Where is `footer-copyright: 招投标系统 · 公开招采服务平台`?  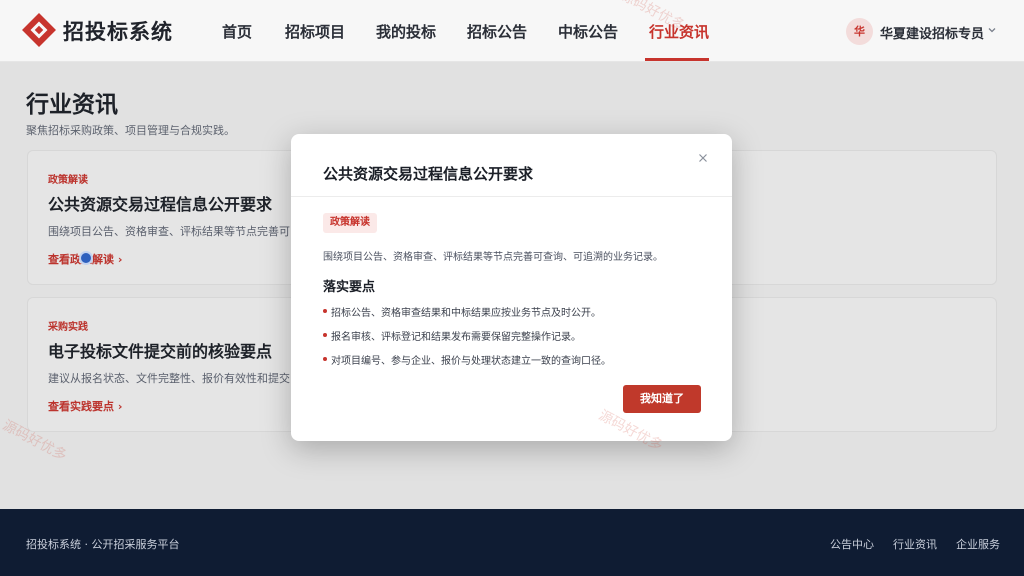 footer-copyright: 招投标系统 · 公开招采服务平台 is located at coordinates (103, 544).